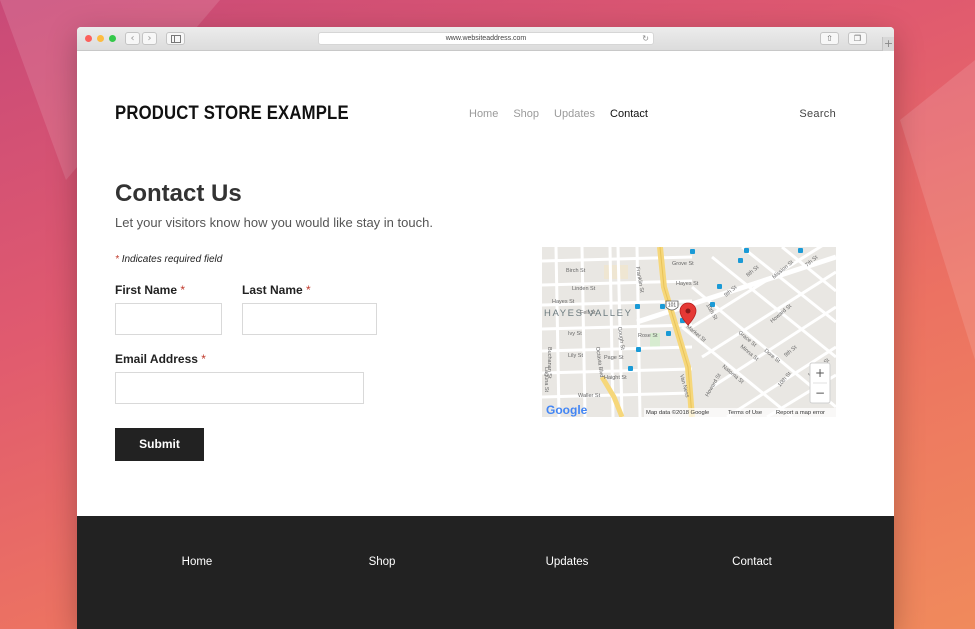  I want to click on tabs-button: ❐, so click(857, 38).